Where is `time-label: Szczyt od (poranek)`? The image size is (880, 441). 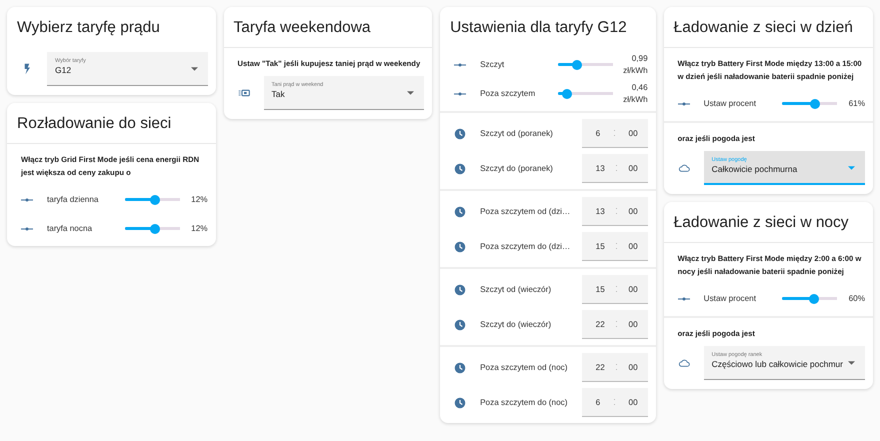 time-label: Szczyt od (poranek) is located at coordinates (517, 133).